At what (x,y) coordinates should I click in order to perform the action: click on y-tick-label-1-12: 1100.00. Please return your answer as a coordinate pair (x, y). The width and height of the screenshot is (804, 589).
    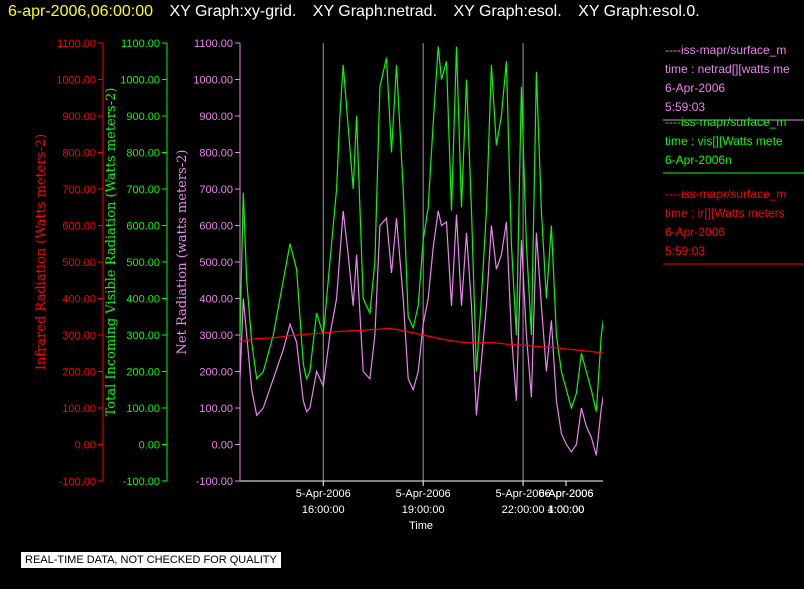
    Looking at the image, I should click on (140, 44).